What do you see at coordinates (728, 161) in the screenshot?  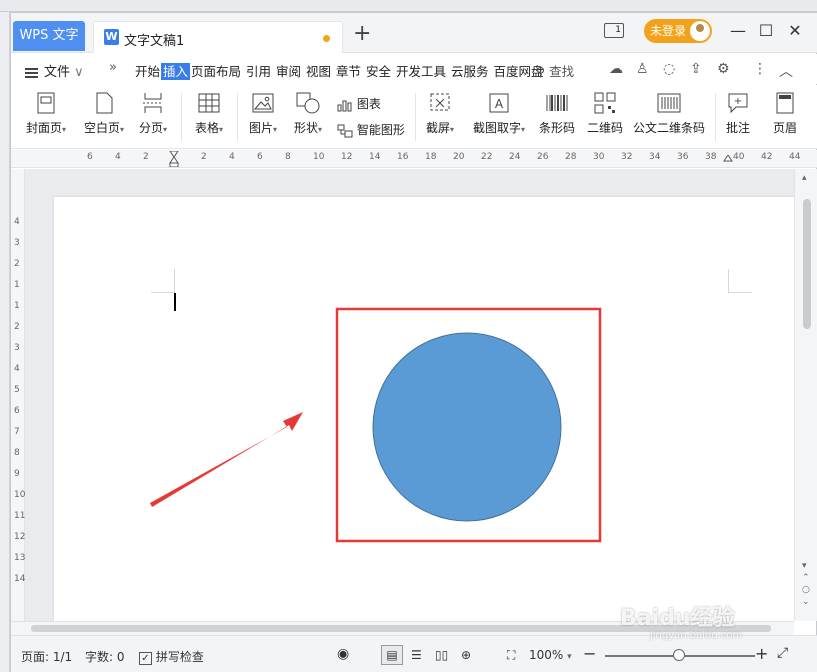 I see `right-indent-marker-icon` at bounding box center [728, 161].